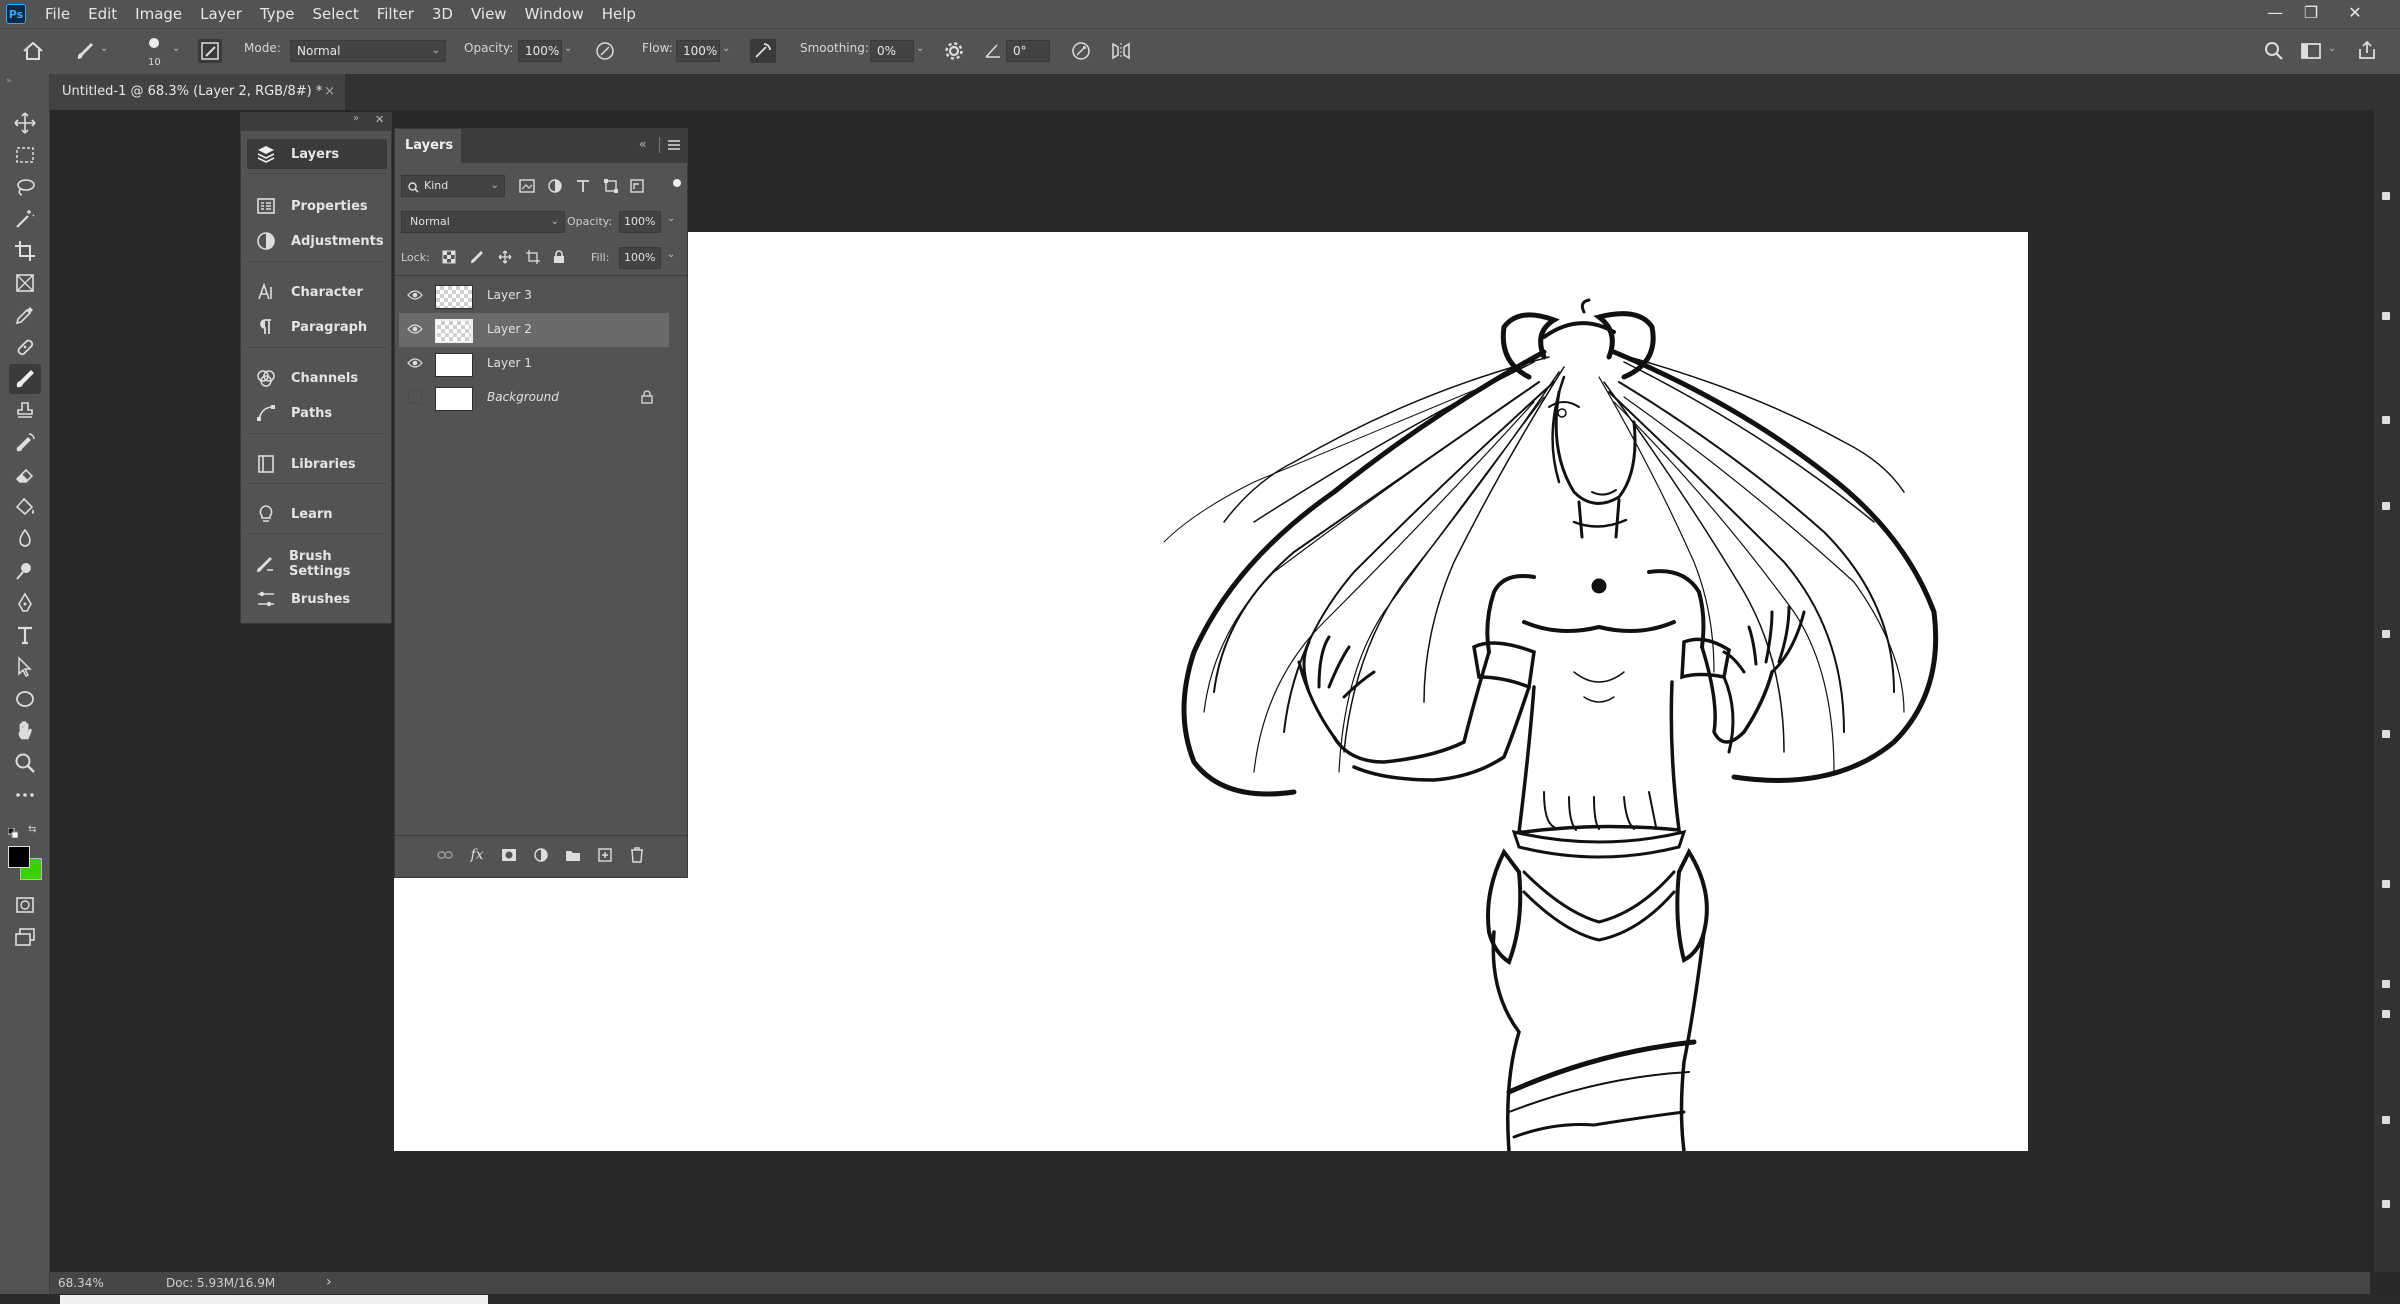  I want to click on dodge-tool-icon, so click(25, 571).